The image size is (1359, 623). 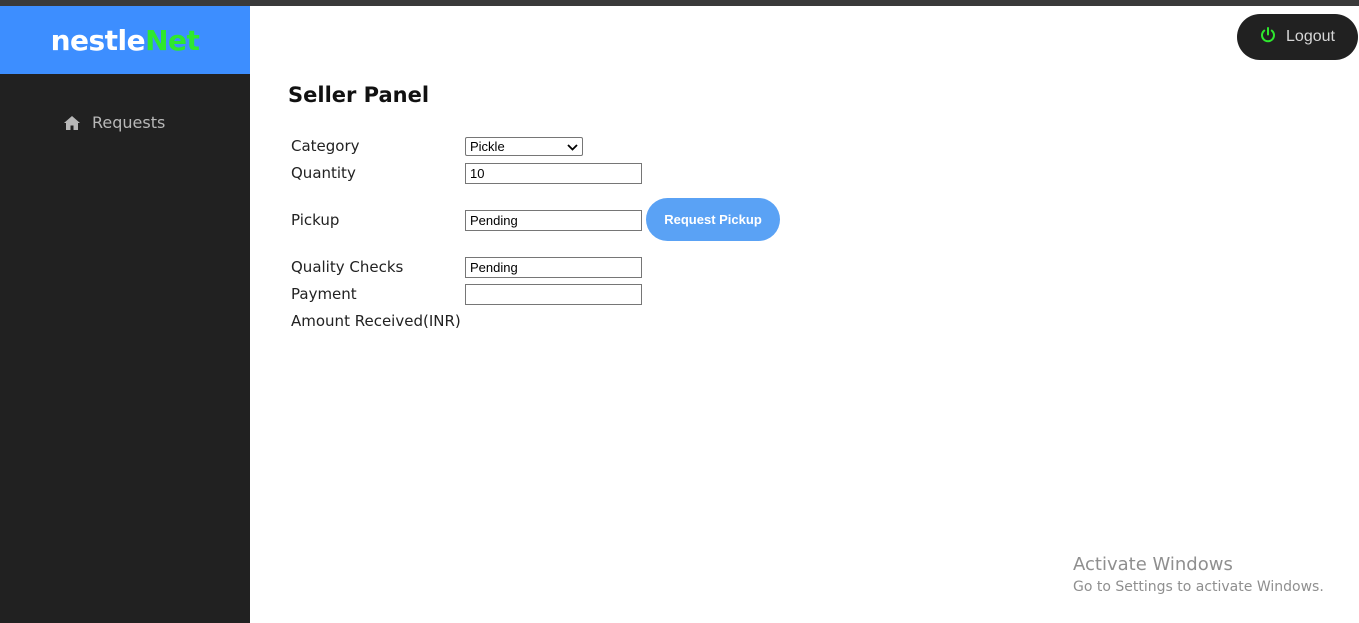 I want to click on home-icon, so click(x=72, y=122).